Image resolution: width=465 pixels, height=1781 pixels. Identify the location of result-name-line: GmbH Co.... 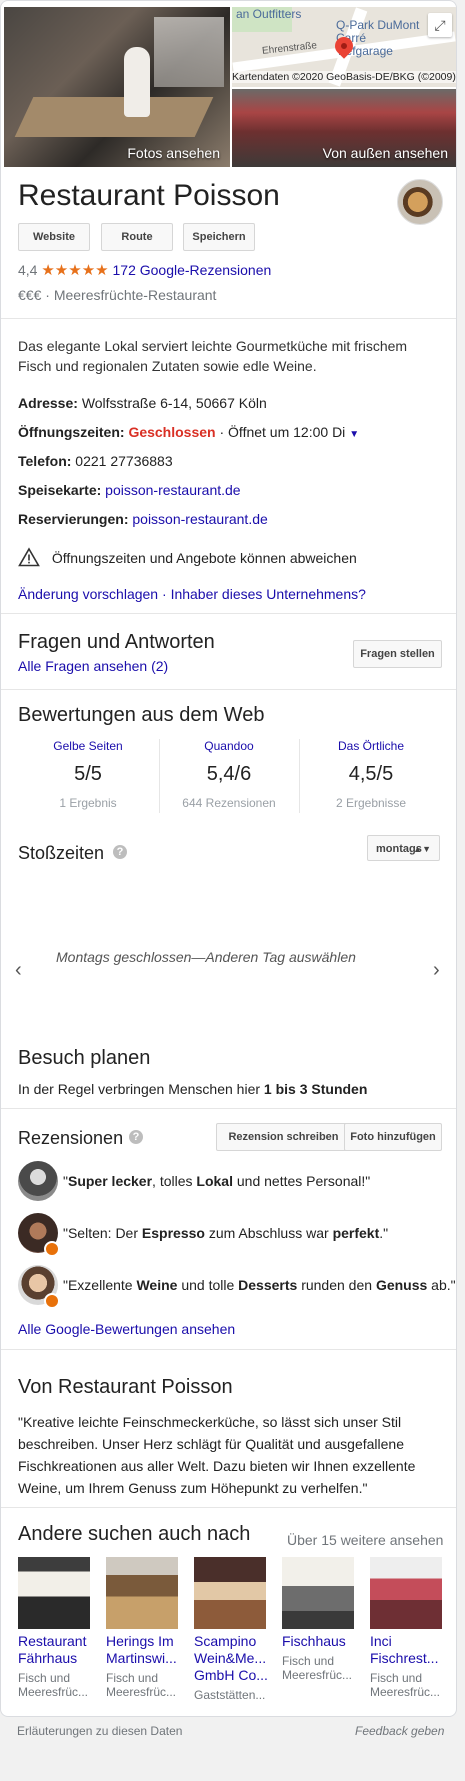
(231, 1675).